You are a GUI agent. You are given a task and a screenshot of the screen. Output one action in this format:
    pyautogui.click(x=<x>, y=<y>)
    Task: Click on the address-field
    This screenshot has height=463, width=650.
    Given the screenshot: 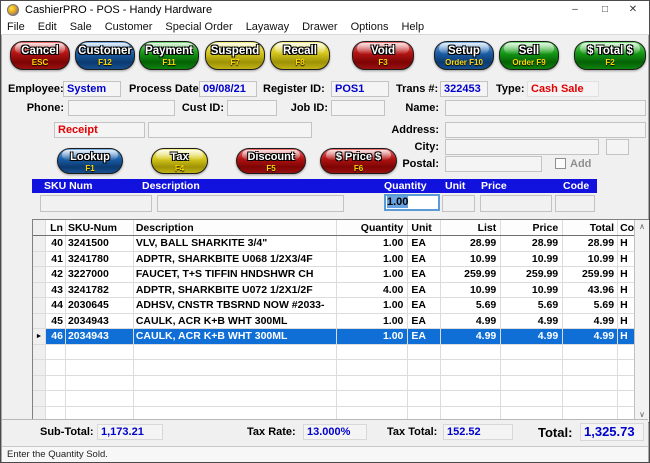 What is the action you would take?
    pyautogui.click(x=545, y=130)
    